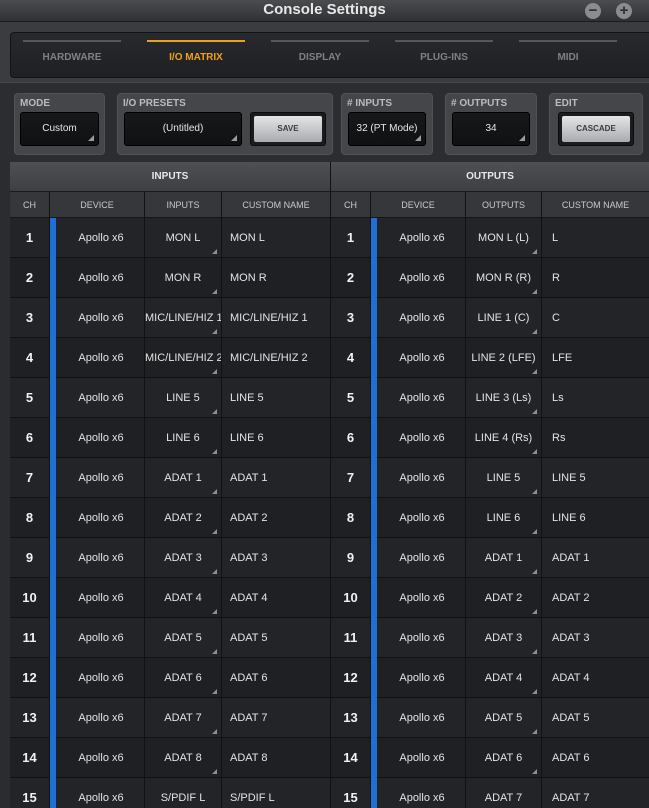 The image size is (649, 808). Describe the element at coordinates (595, 558) in the screenshot. I see `output-custom-name-field: ADAT 1` at that location.